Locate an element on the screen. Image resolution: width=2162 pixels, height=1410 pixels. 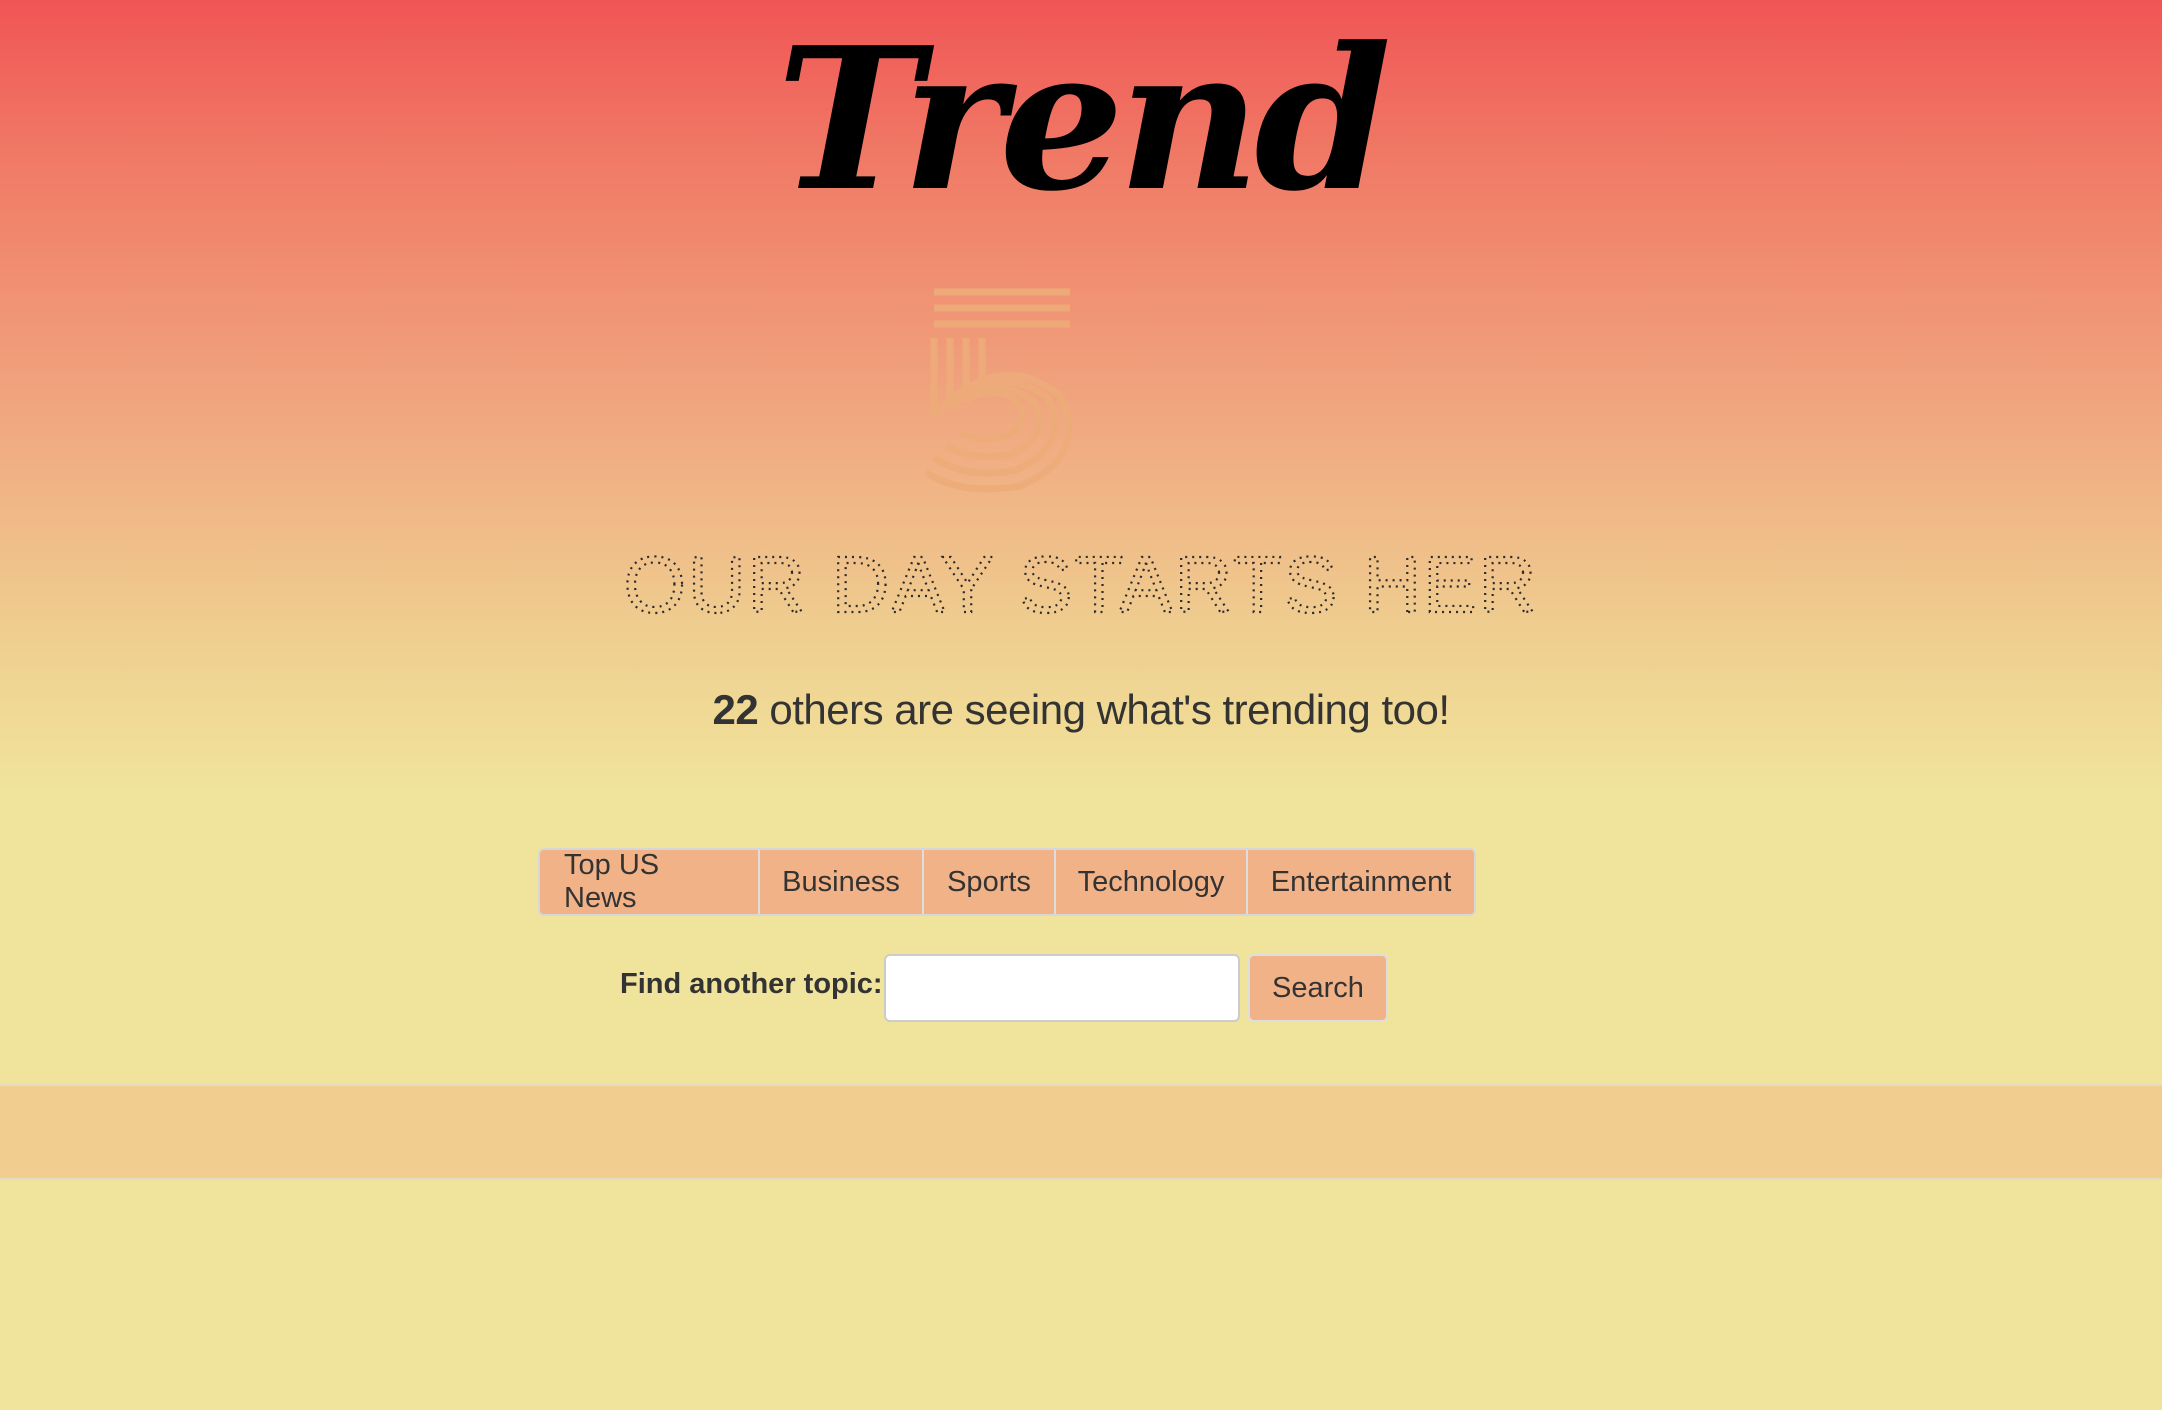
search-input is located at coordinates (1062, 988).